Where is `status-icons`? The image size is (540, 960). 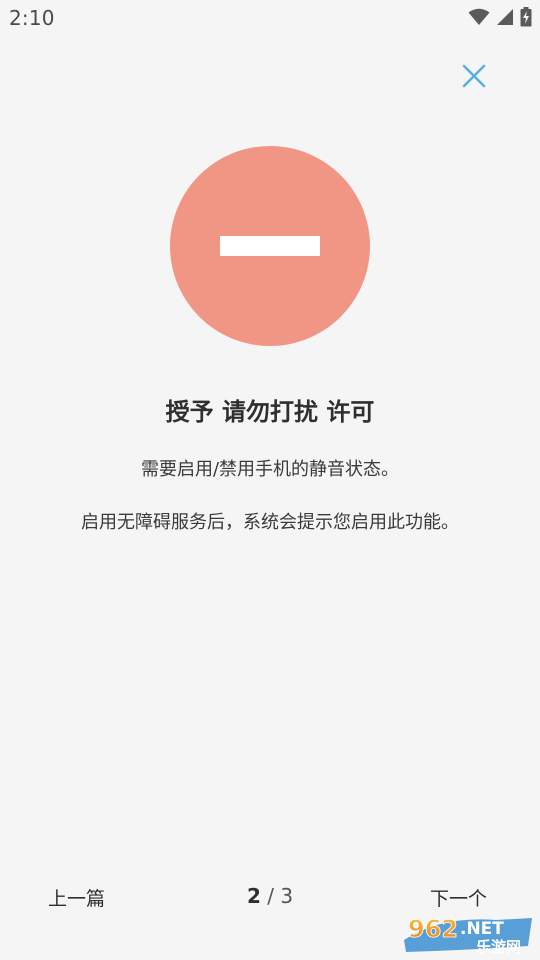 status-icons is located at coordinates (500, 19).